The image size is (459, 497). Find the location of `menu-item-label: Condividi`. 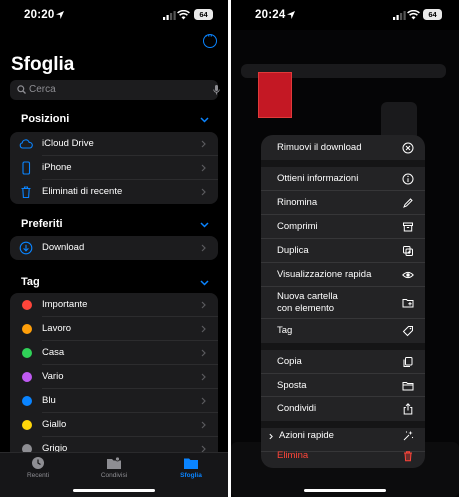

menu-item-label: Condividi is located at coordinates (297, 408).